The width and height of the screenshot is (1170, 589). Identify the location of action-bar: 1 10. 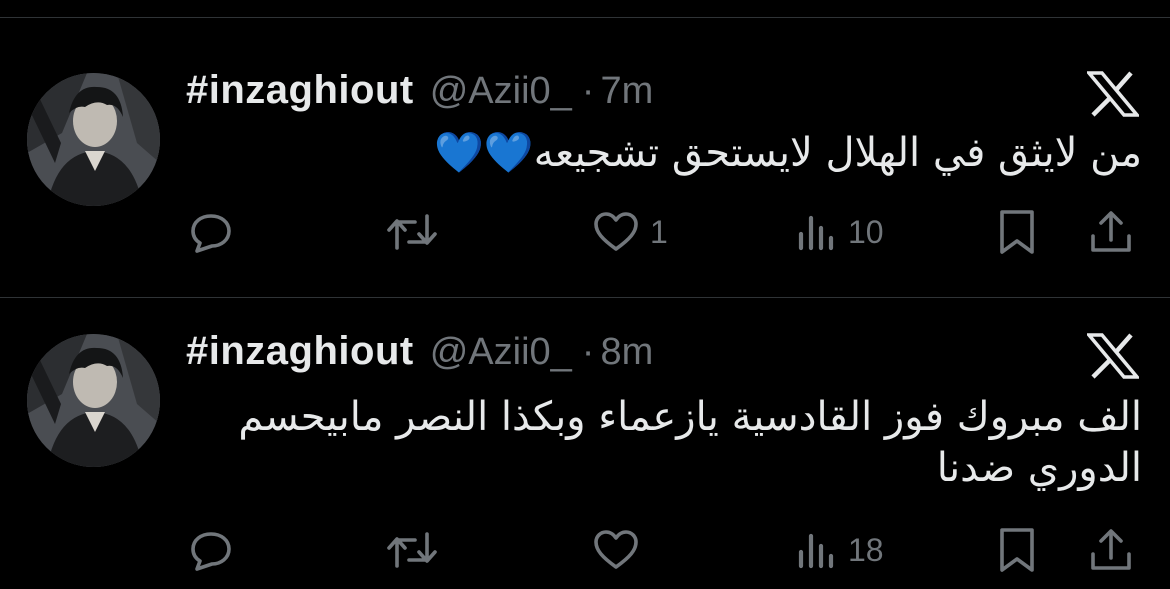
(585, 232).